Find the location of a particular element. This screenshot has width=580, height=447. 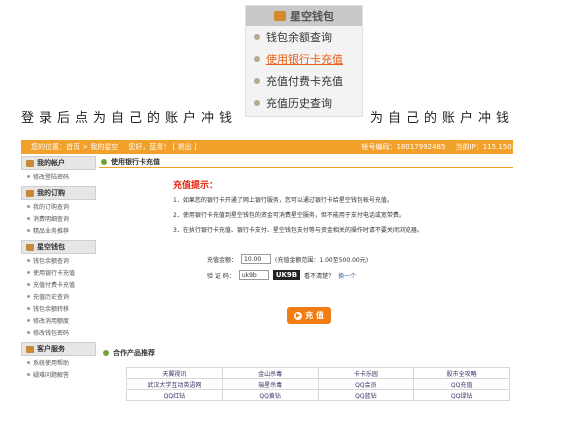

sidebar-item: 系统使用帮助 is located at coordinates (58, 362).